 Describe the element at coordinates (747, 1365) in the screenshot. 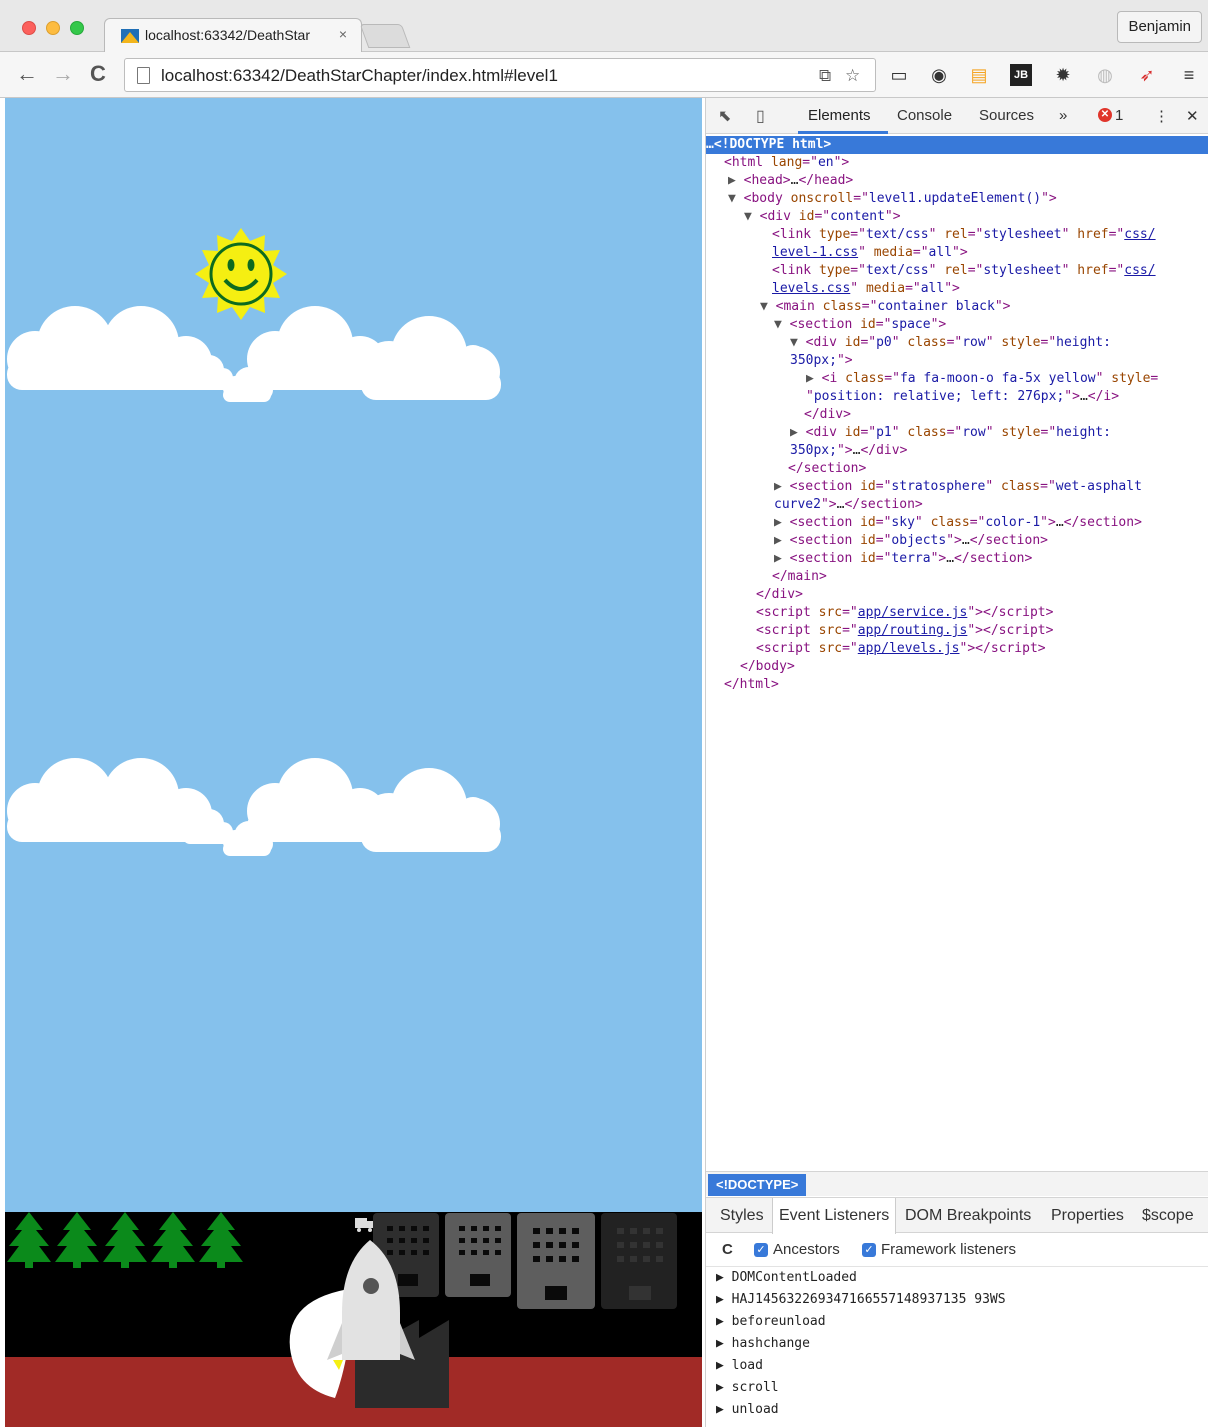

I see `event-name: load` at that location.